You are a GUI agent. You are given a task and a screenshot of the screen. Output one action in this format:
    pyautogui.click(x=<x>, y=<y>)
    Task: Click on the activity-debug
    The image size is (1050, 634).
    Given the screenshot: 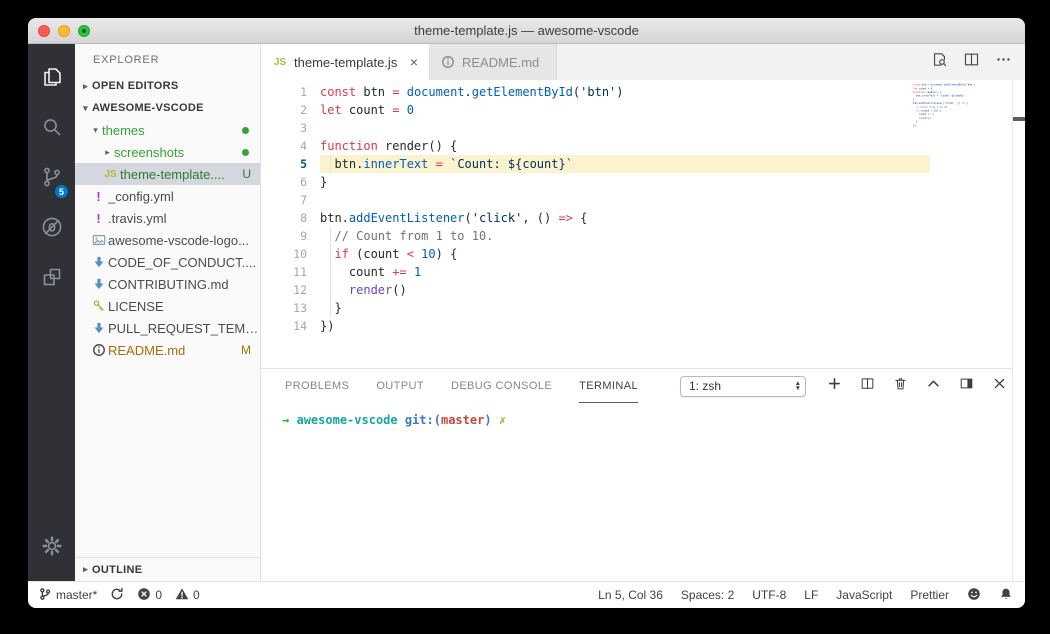 What is the action you would take?
    pyautogui.click(x=51, y=229)
    